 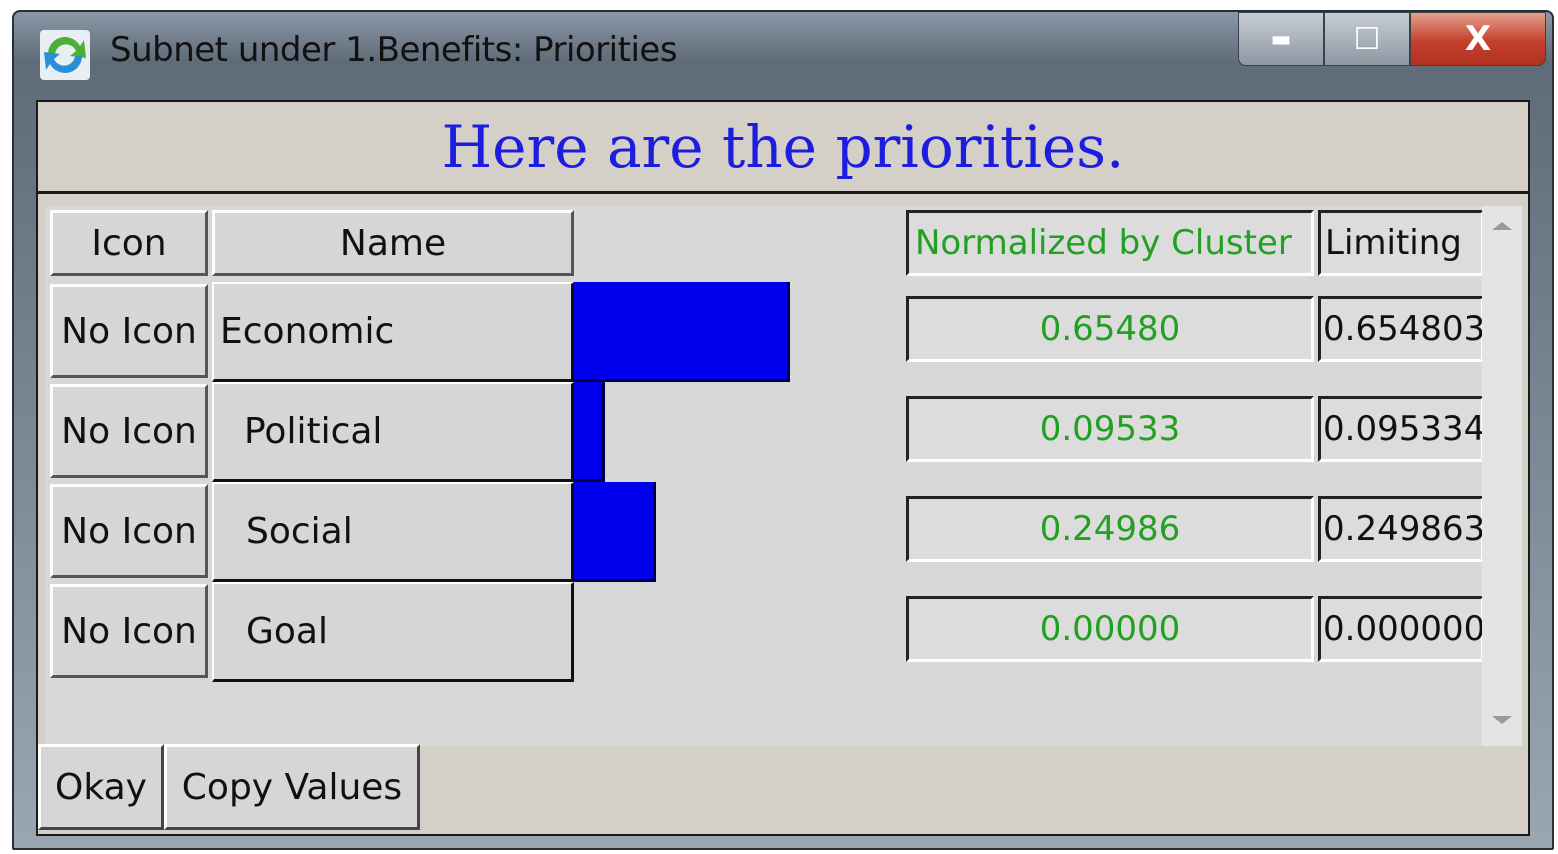 What do you see at coordinates (1502, 720) in the screenshot?
I see `scroll-down-arrow-icon` at bounding box center [1502, 720].